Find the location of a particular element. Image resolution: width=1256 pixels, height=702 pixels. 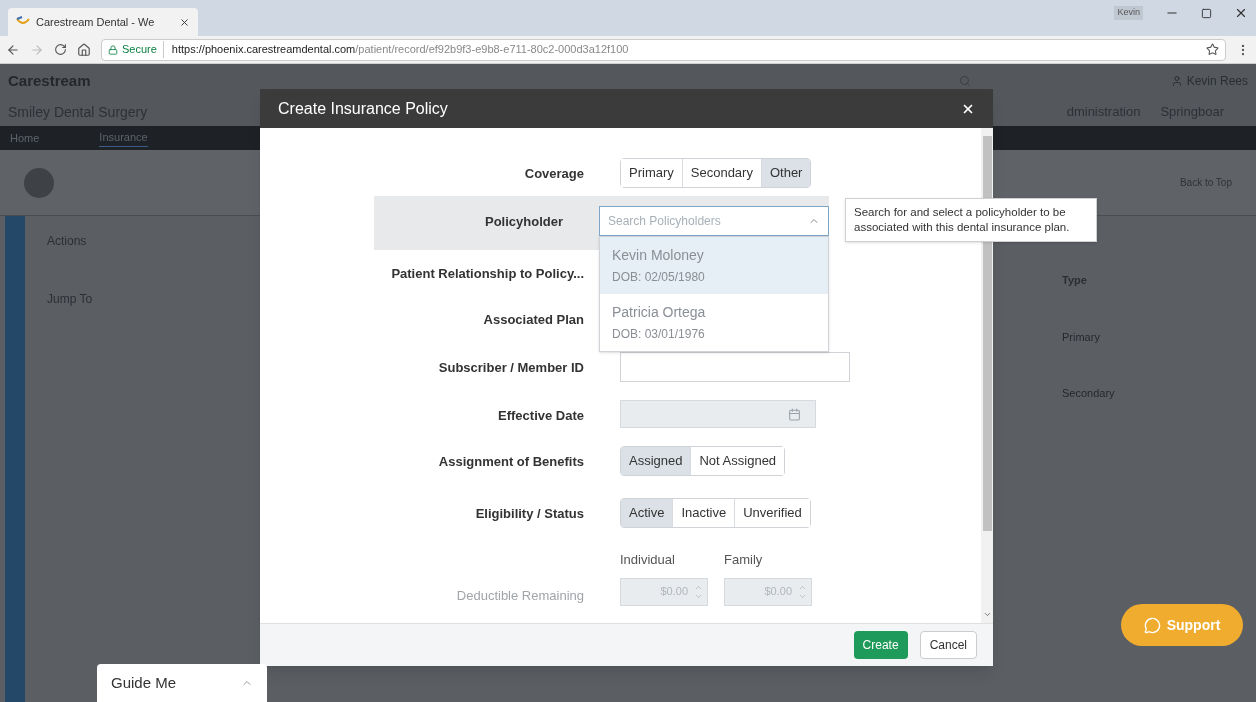

chat-icon is located at coordinates (1152, 625).